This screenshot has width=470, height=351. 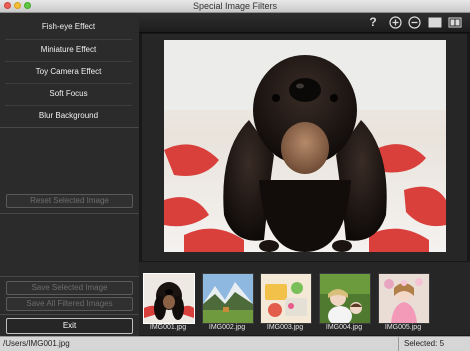 I want to click on zoom-out-icon, so click(x=414, y=22).